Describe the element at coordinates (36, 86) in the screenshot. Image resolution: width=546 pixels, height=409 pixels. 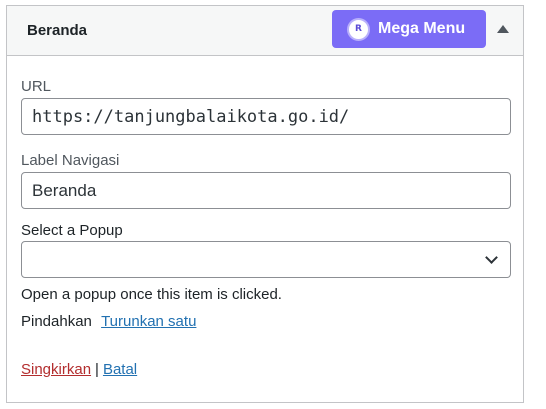
I see `url-label: URL` at that location.